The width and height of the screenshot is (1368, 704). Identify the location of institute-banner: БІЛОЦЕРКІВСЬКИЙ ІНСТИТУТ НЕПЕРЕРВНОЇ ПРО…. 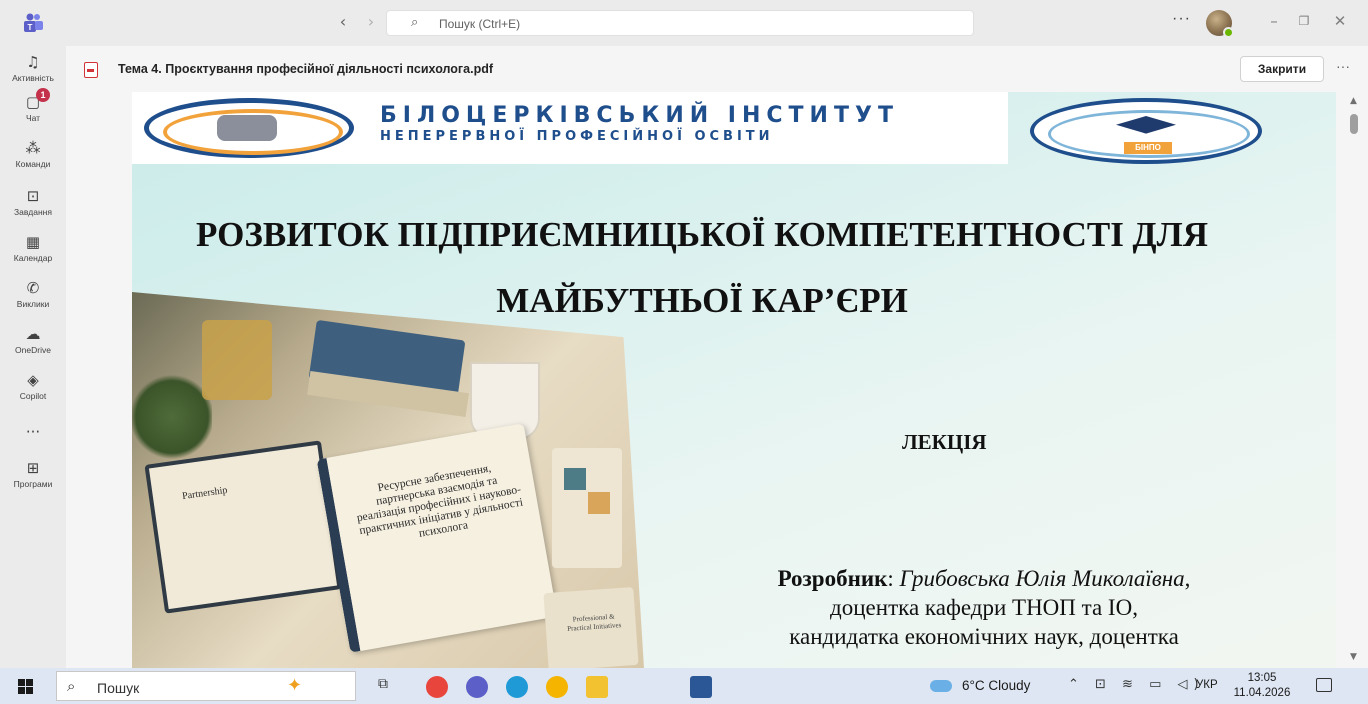
(570, 128).